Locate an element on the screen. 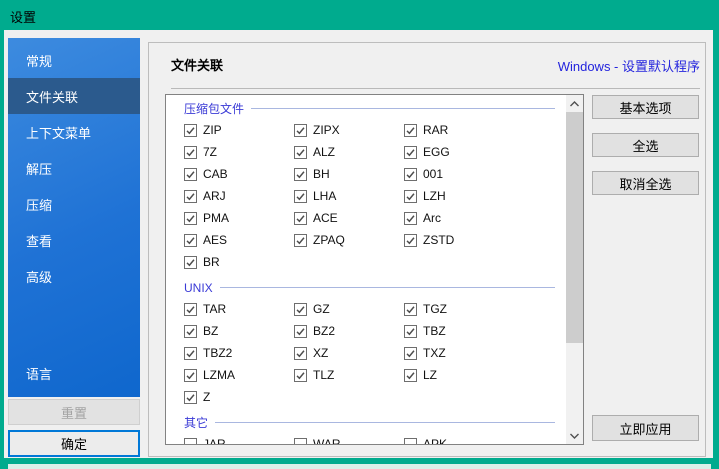  checkbox-lzh: LZH is located at coordinates (485, 196).